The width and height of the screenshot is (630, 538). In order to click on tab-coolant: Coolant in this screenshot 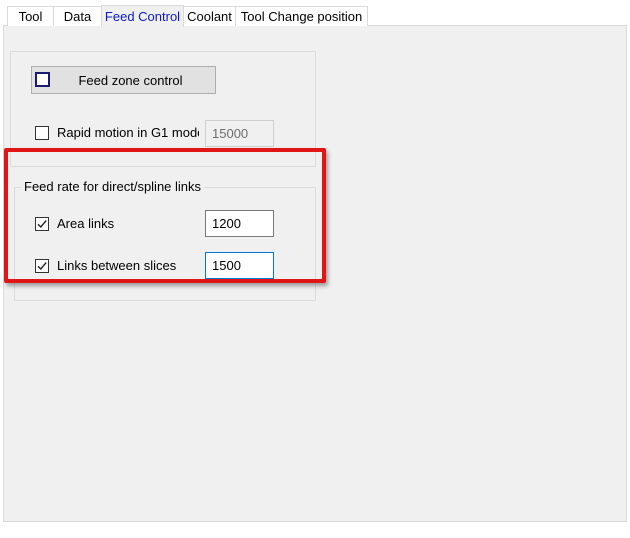, I will do `click(209, 16)`.